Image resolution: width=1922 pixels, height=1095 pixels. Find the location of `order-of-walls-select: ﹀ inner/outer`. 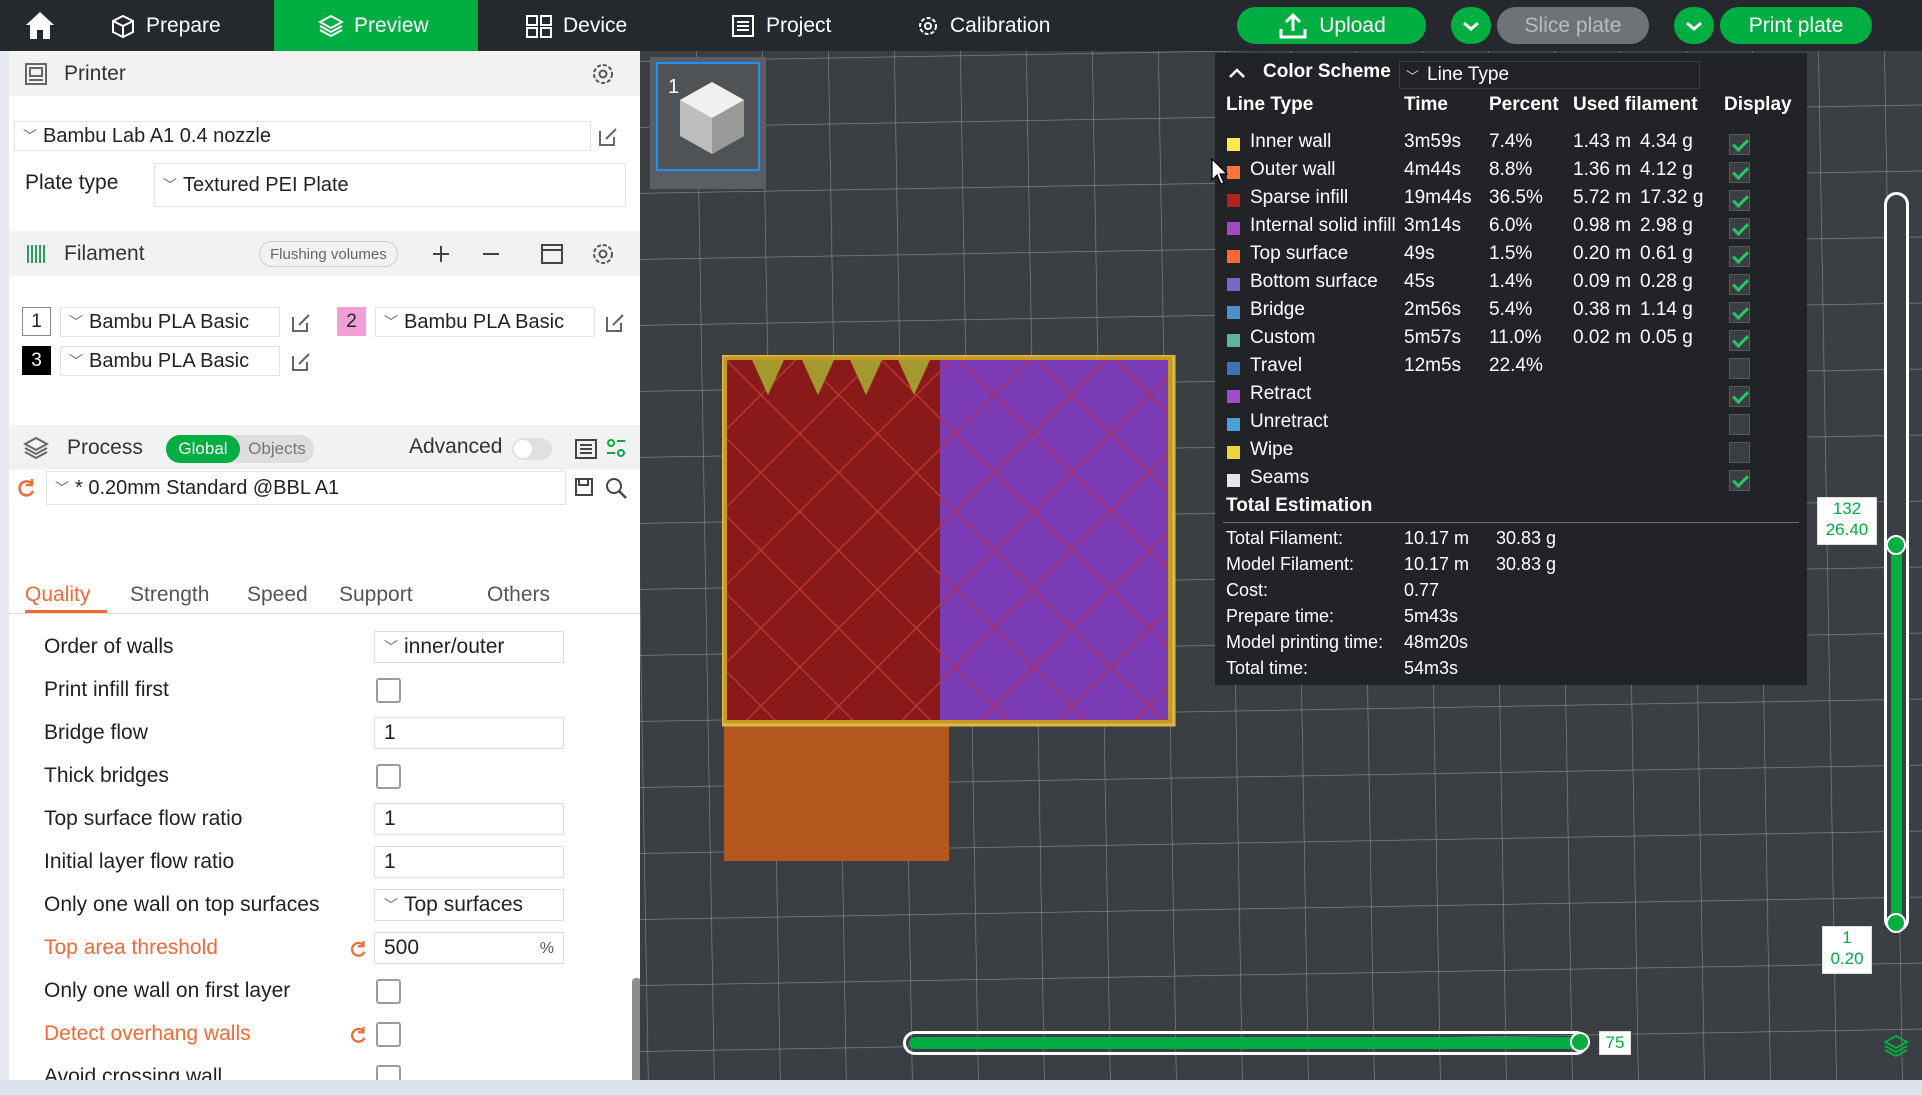

order-of-walls-select: ﹀ inner/outer is located at coordinates (469, 647).